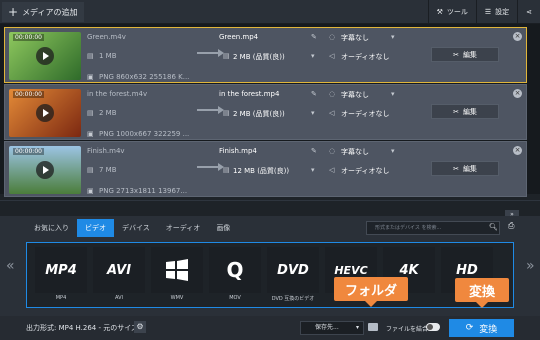 The height and width of the screenshot is (340, 540). I want to click on format-avi: AVI, so click(119, 270).